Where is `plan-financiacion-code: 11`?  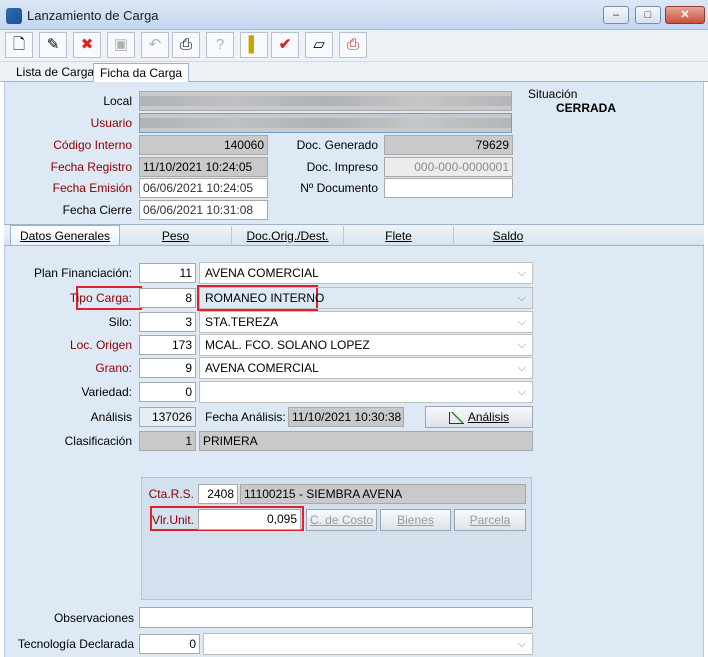 plan-financiacion-code: 11 is located at coordinates (167, 273).